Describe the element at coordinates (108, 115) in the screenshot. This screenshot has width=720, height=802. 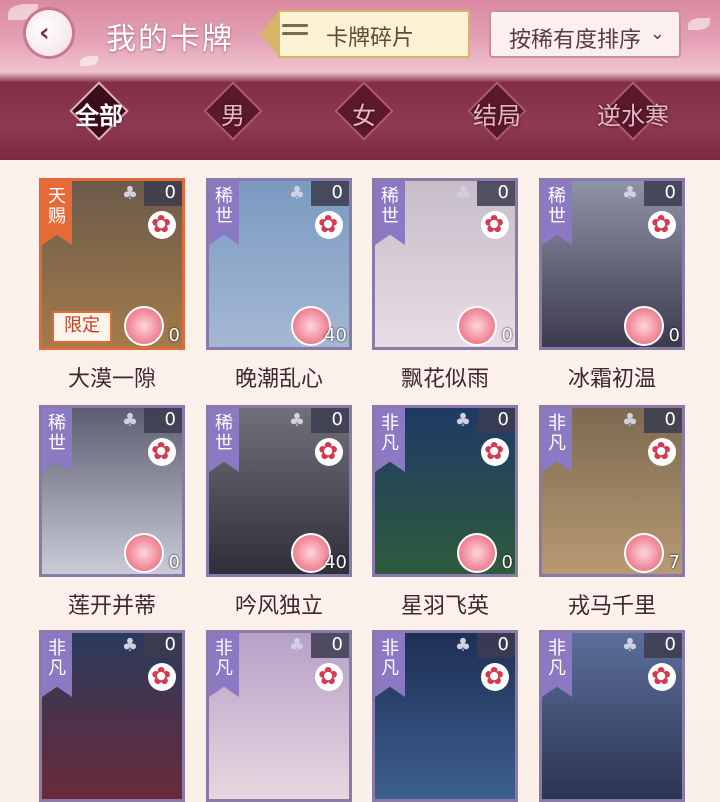
I see `tab-all: 全部` at that location.